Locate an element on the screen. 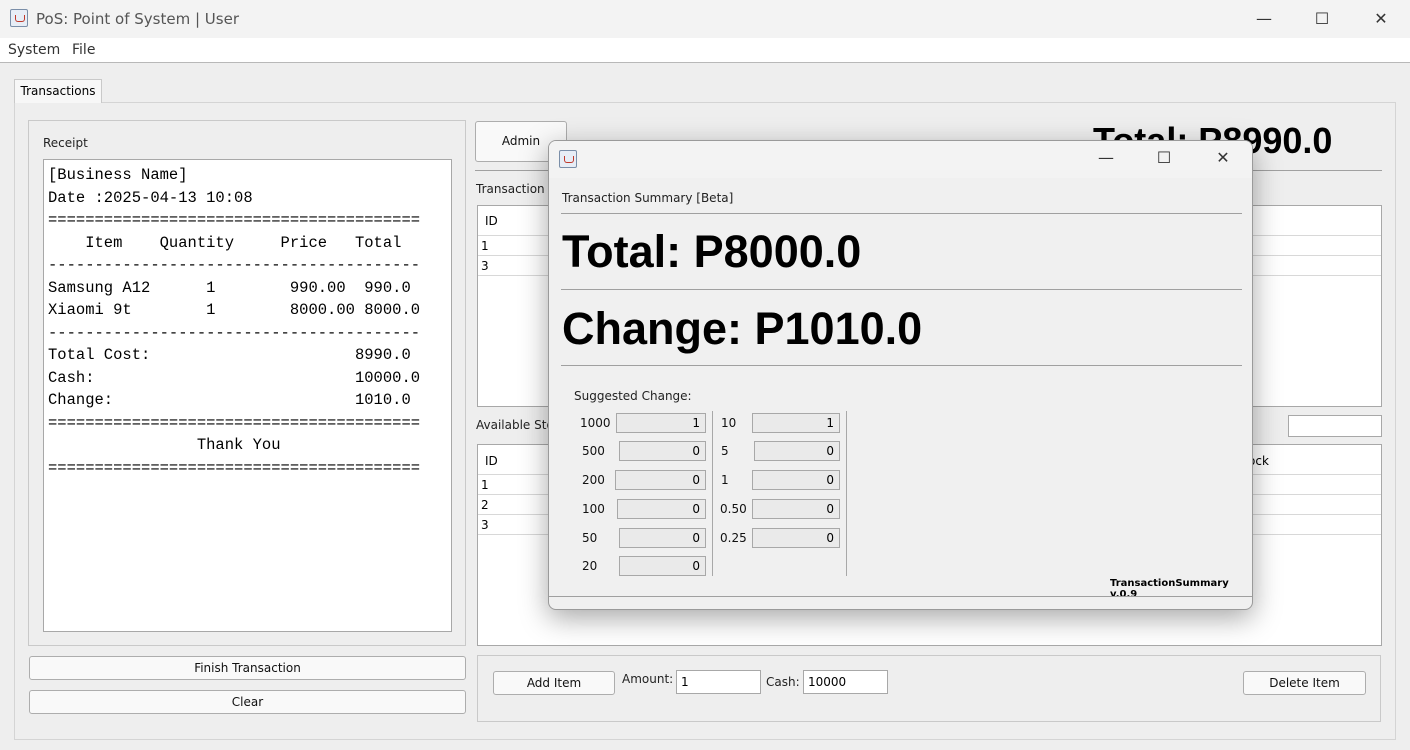 The image size is (1410, 750). dialog-change: Change: P1010.0 is located at coordinates (742, 328).